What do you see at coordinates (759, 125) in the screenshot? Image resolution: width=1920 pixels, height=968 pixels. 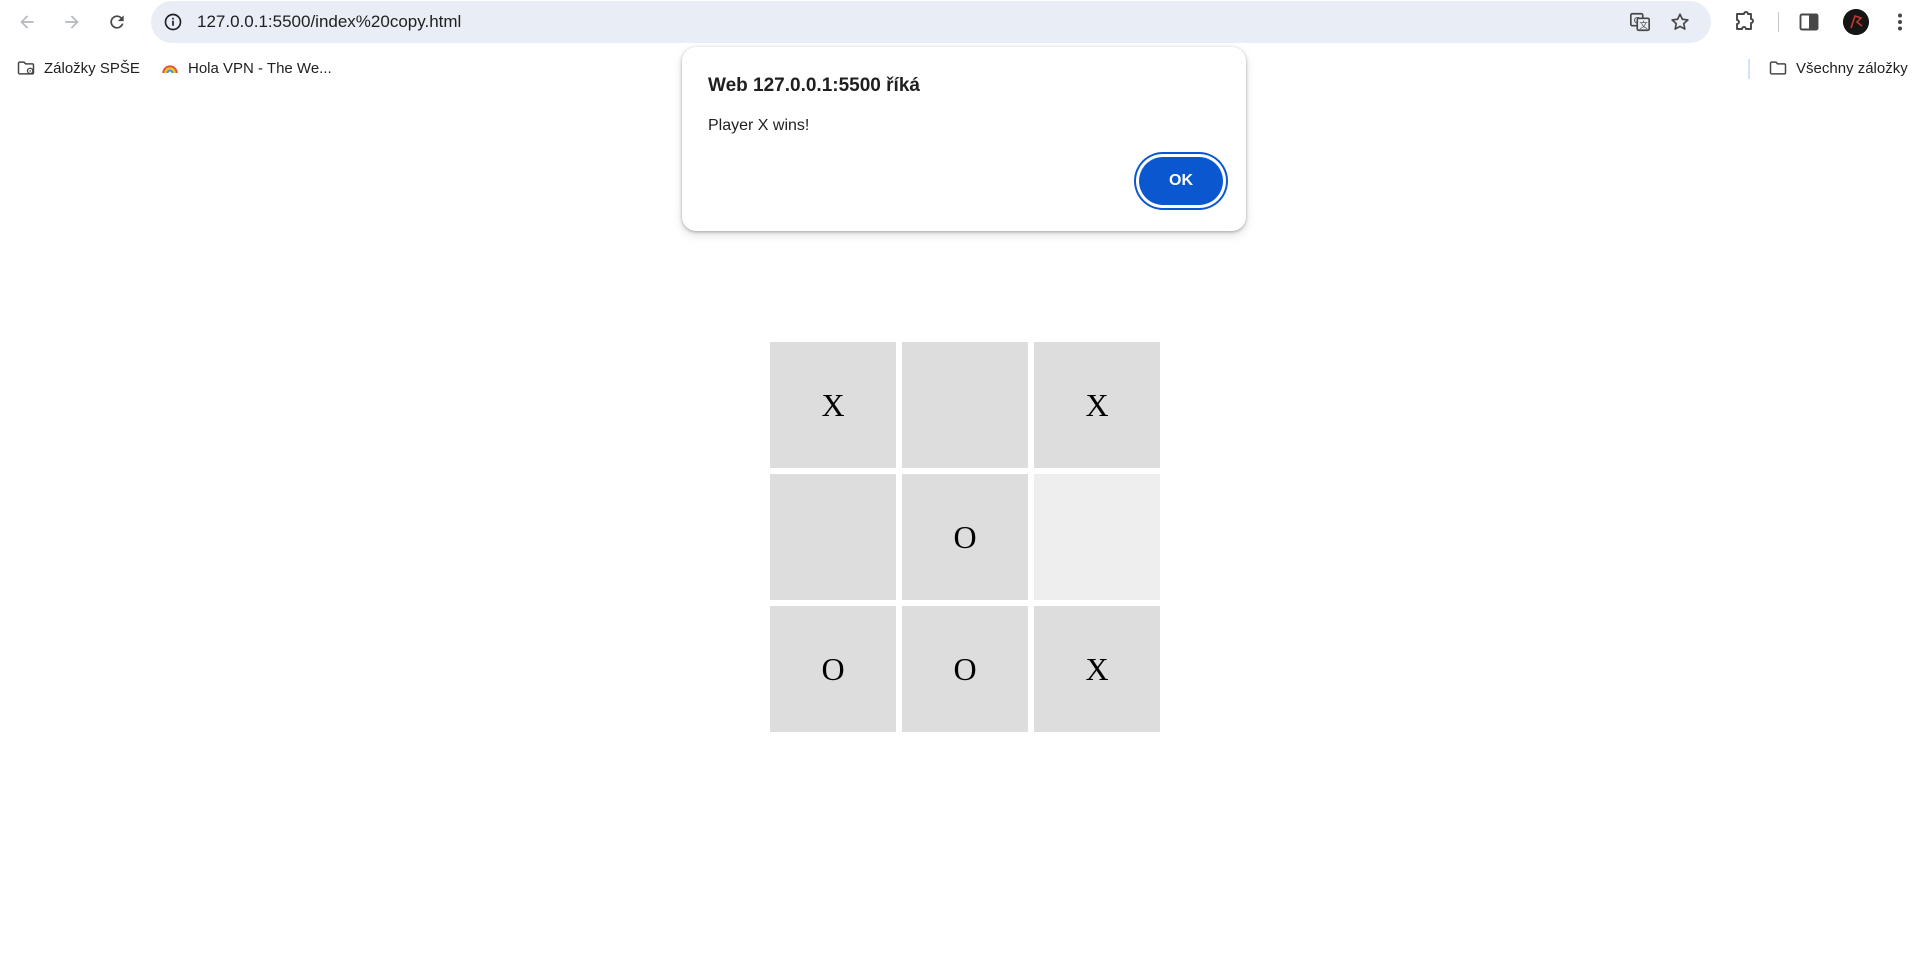 I see `dialog-message: Player X wins!` at bounding box center [759, 125].